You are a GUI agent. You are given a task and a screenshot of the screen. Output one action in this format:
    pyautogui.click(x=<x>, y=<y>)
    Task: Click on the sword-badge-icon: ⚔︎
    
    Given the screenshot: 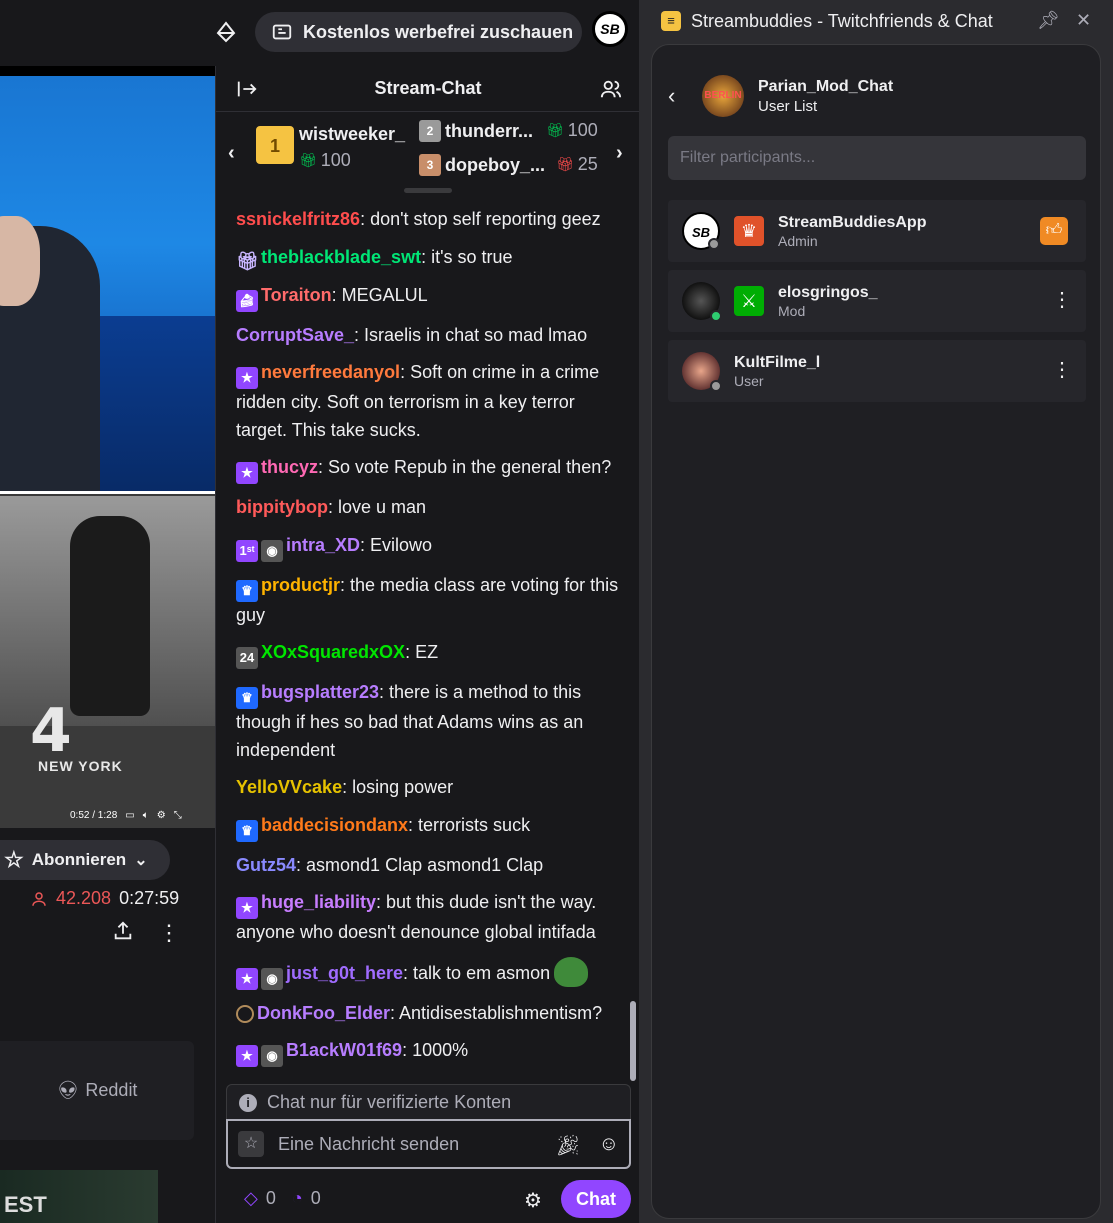 What is the action you would take?
    pyautogui.click(x=749, y=301)
    